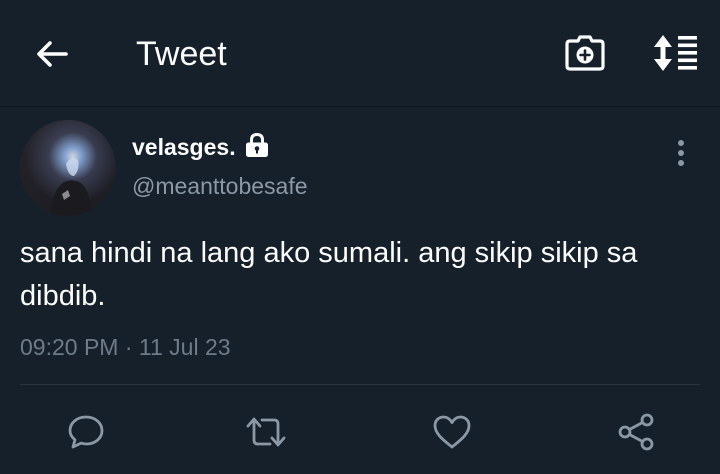 The height and width of the screenshot is (474, 720). I want to click on like-button, so click(452, 432).